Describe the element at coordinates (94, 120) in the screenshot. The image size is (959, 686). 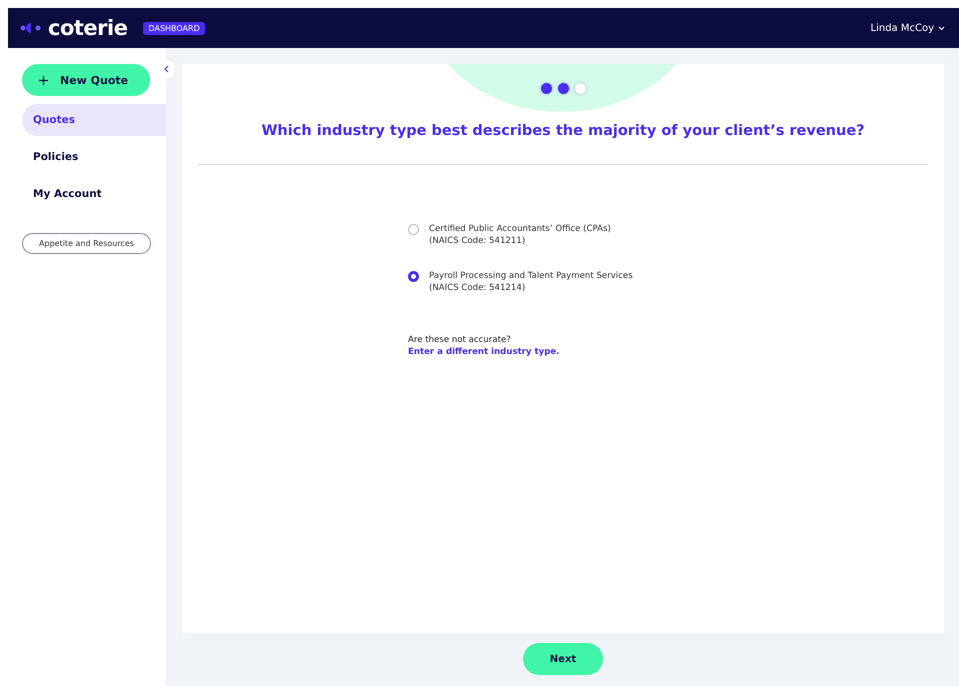
I see `sidebar-item: Quotes` at that location.